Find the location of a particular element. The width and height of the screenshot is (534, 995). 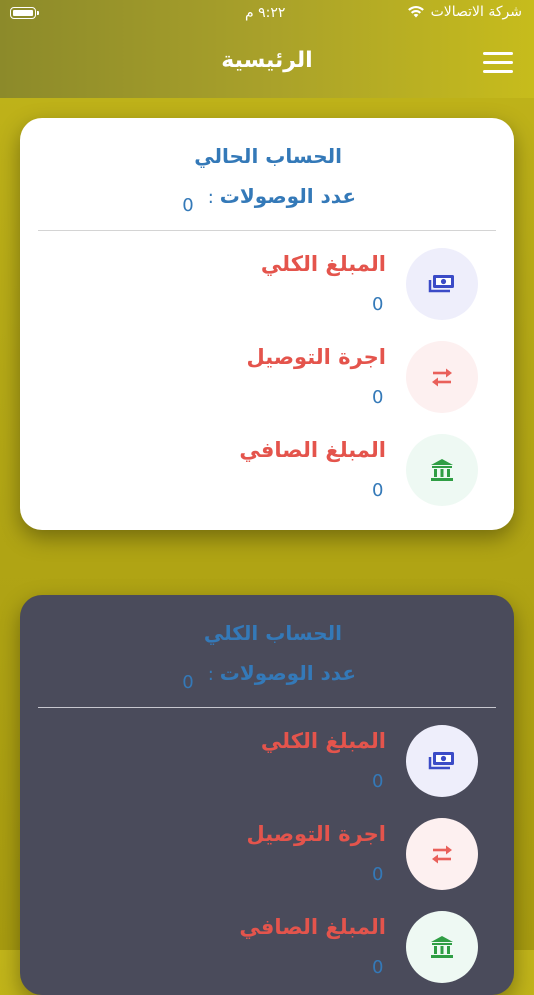

menu-icon is located at coordinates (498, 53).